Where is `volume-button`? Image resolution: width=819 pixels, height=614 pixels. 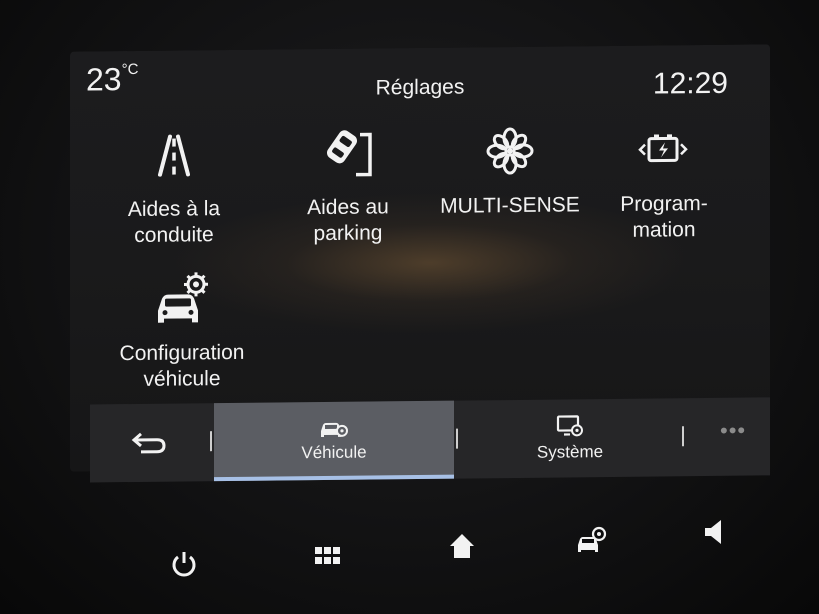
volume-button is located at coordinates (714, 532).